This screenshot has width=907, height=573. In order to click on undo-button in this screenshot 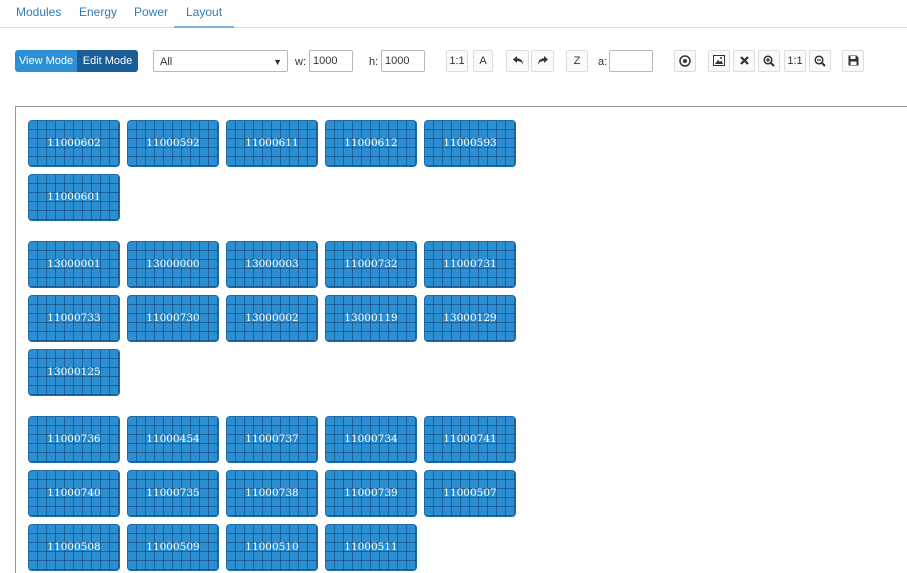, I will do `click(517, 61)`.